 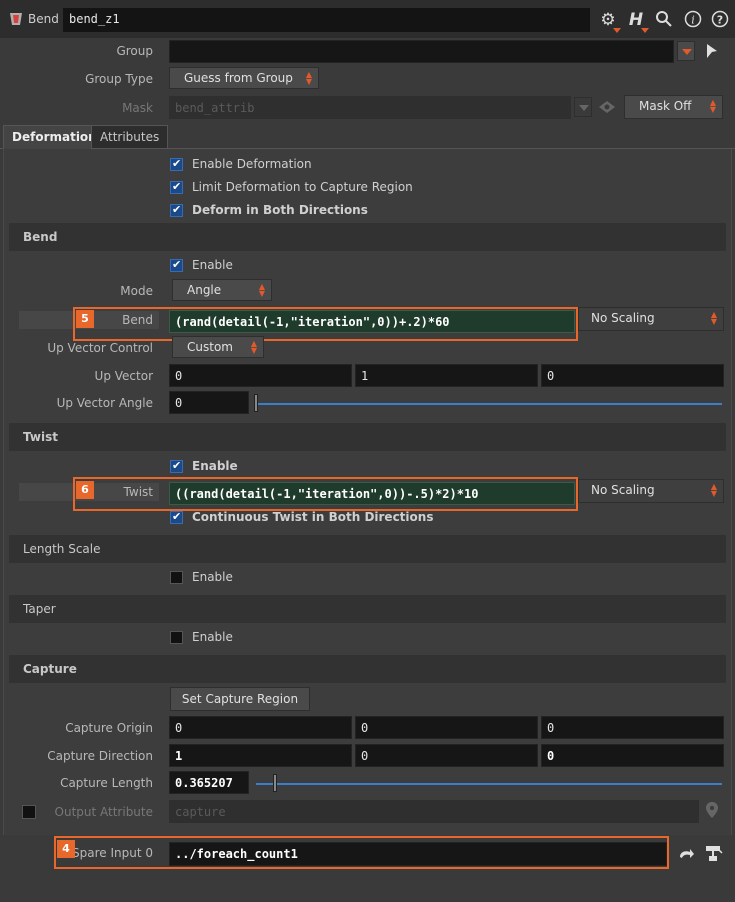 I want to click on bend-scaling-value: No Scaling, so click(x=623, y=318).